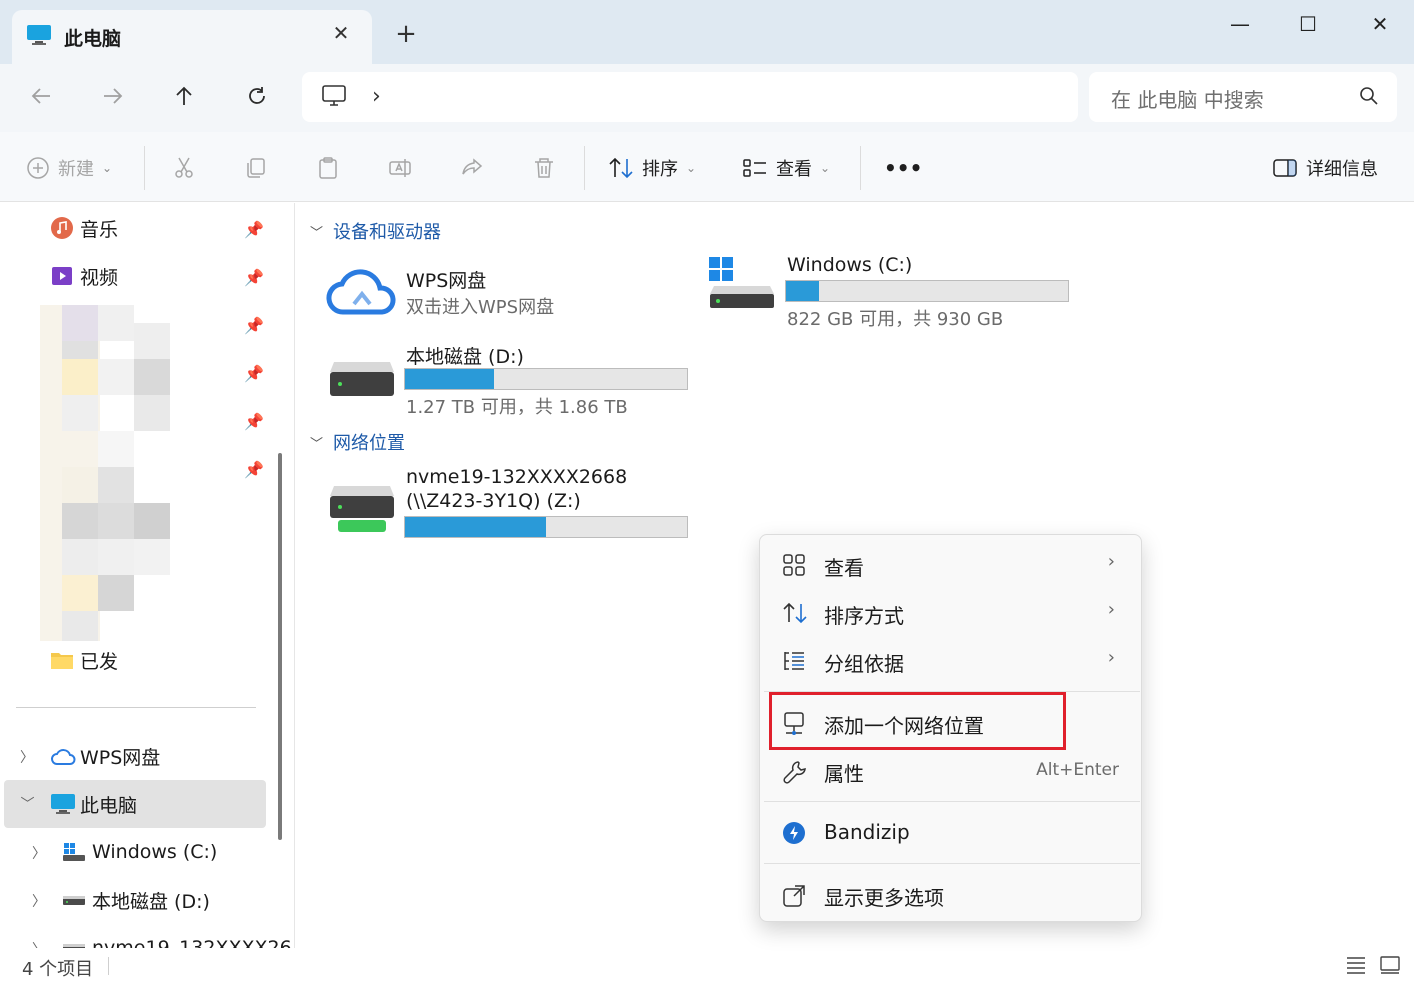 The width and height of the screenshot is (1414, 984). I want to click on menu-item-properties: 属性 Alt+Enter, so click(950, 771).